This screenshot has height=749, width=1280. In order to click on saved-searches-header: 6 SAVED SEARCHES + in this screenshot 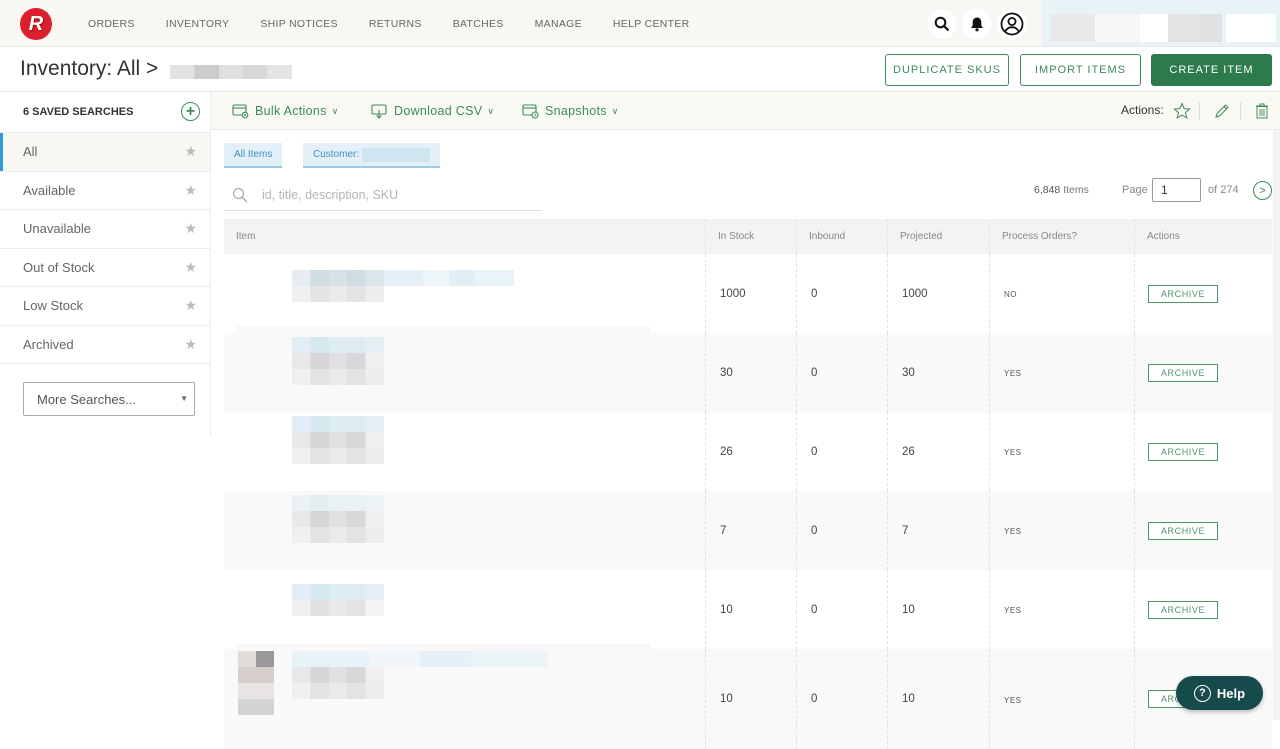, I will do `click(105, 112)`.